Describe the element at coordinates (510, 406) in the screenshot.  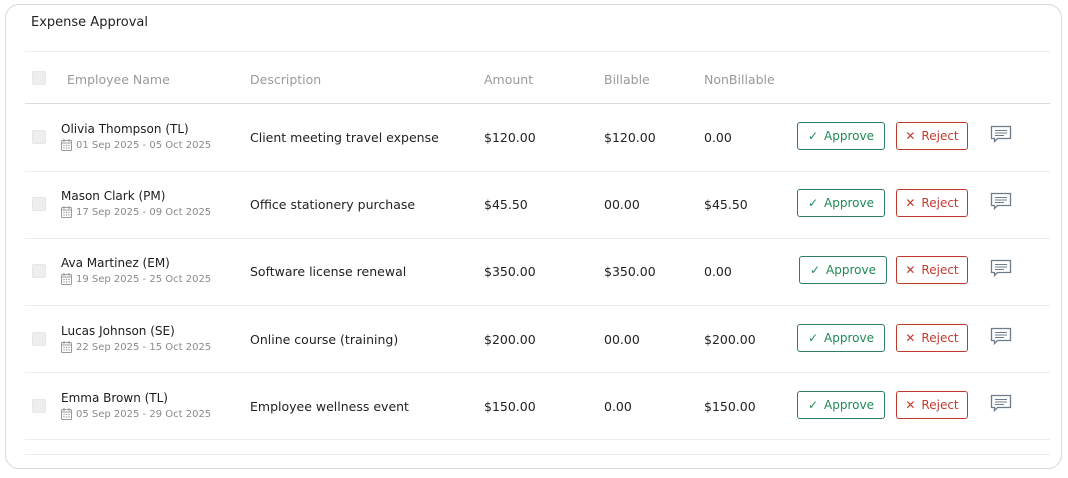
I see `amount-cell: $150.00` at that location.